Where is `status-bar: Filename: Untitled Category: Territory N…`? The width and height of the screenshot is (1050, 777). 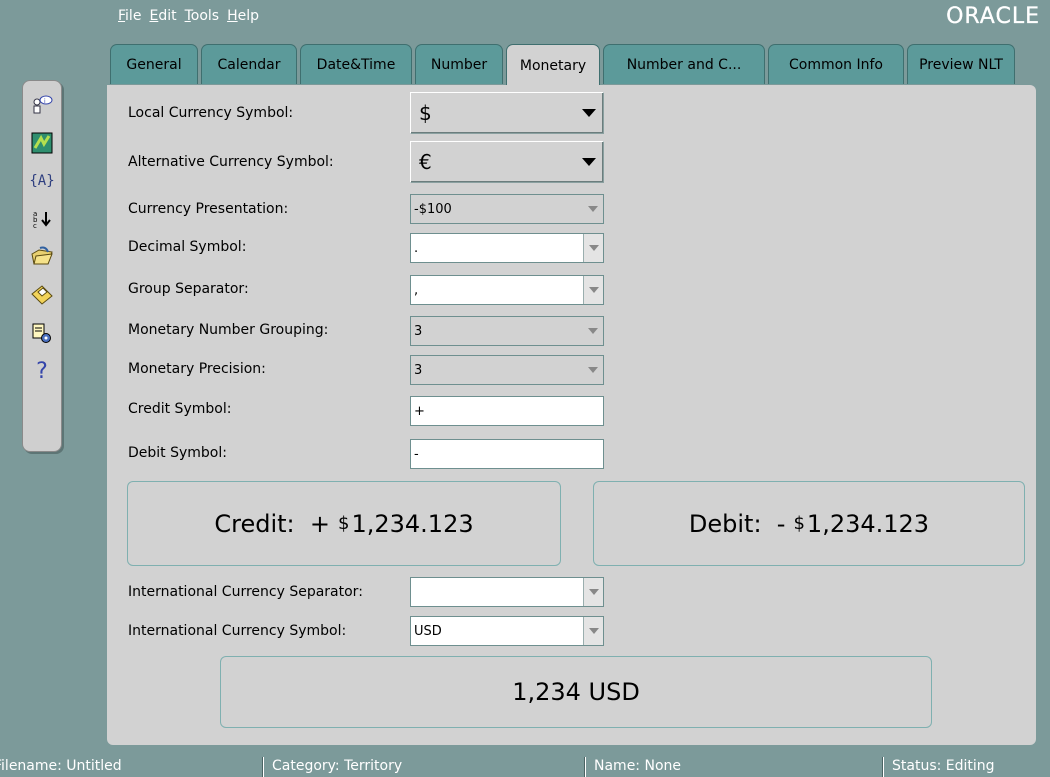
status-bar: Filename: Untitled Category: Territory N… is located at coordinates (525, 766).